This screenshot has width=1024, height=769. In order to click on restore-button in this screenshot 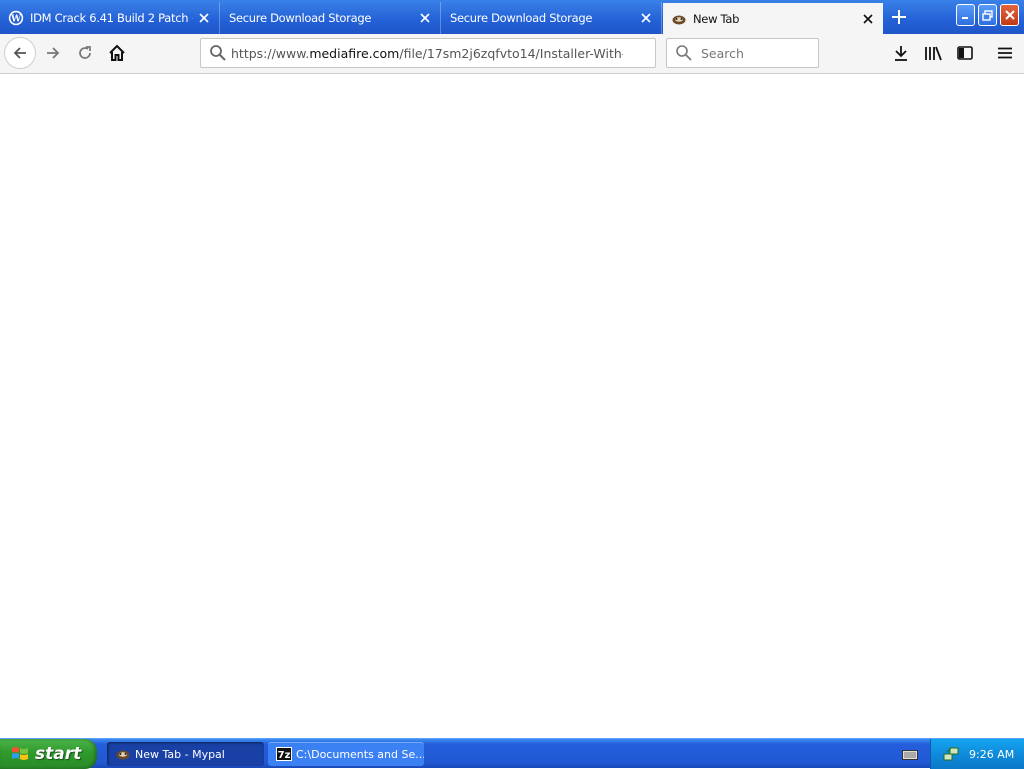, I will do `click(987, 15)`.